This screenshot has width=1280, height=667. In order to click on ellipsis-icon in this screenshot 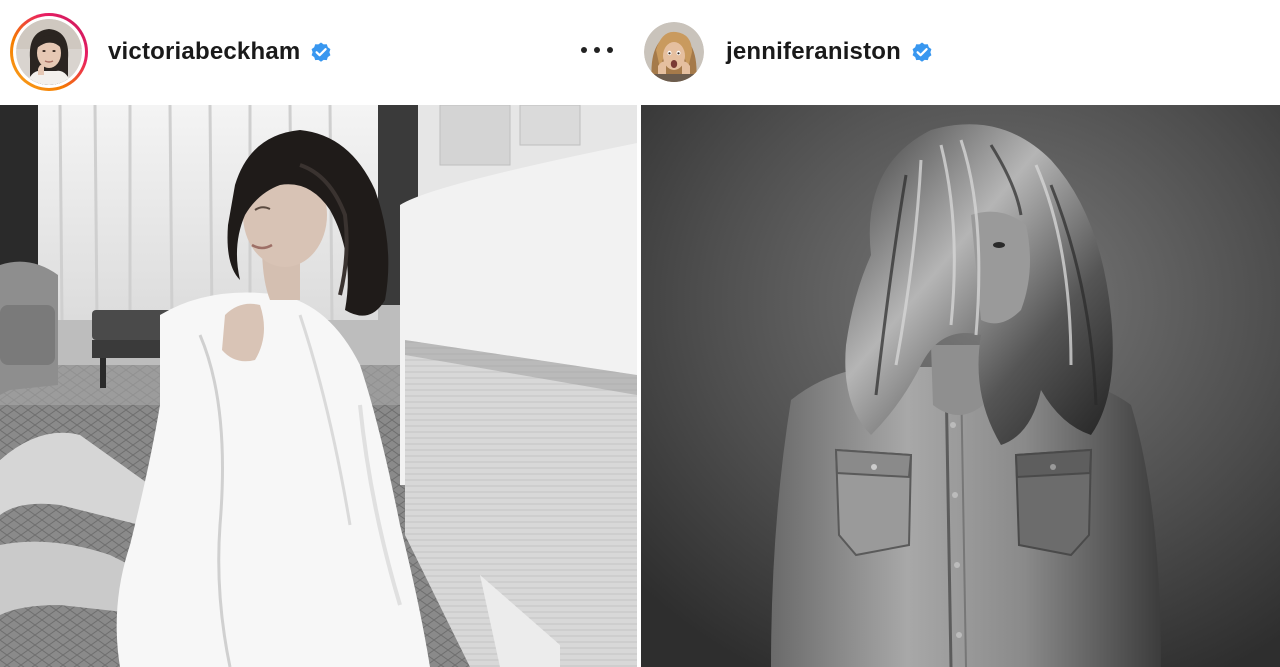, I will do `click(584, 50)`.